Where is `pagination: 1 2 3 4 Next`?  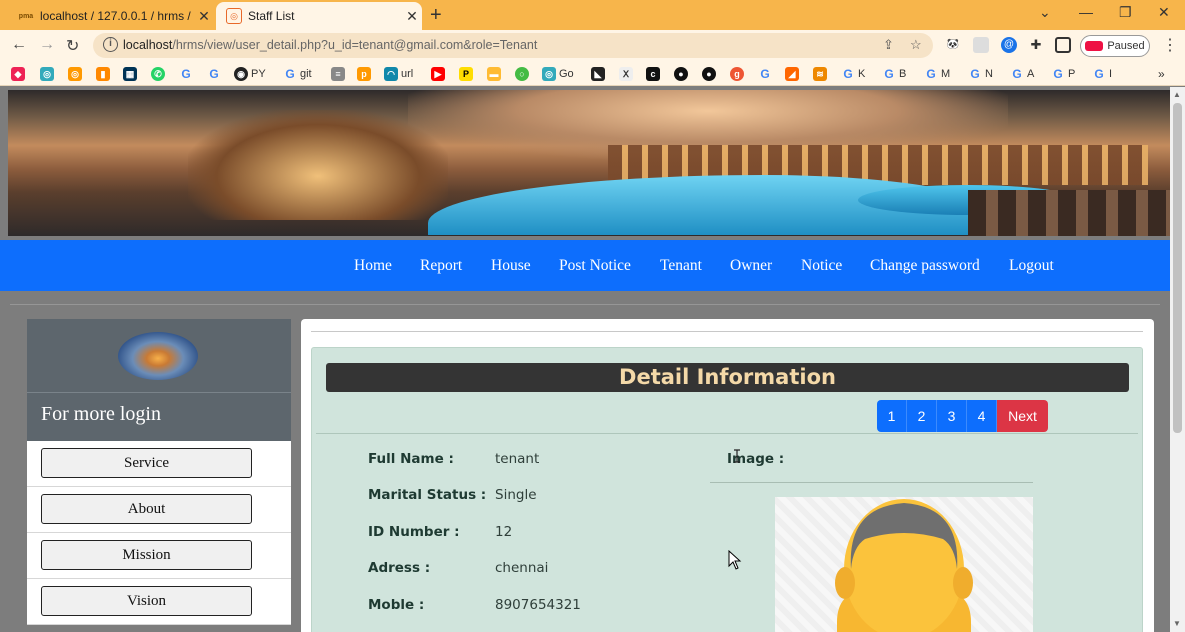
pagination: 1 2 3 4 Next is located at coordinates (962, 416).